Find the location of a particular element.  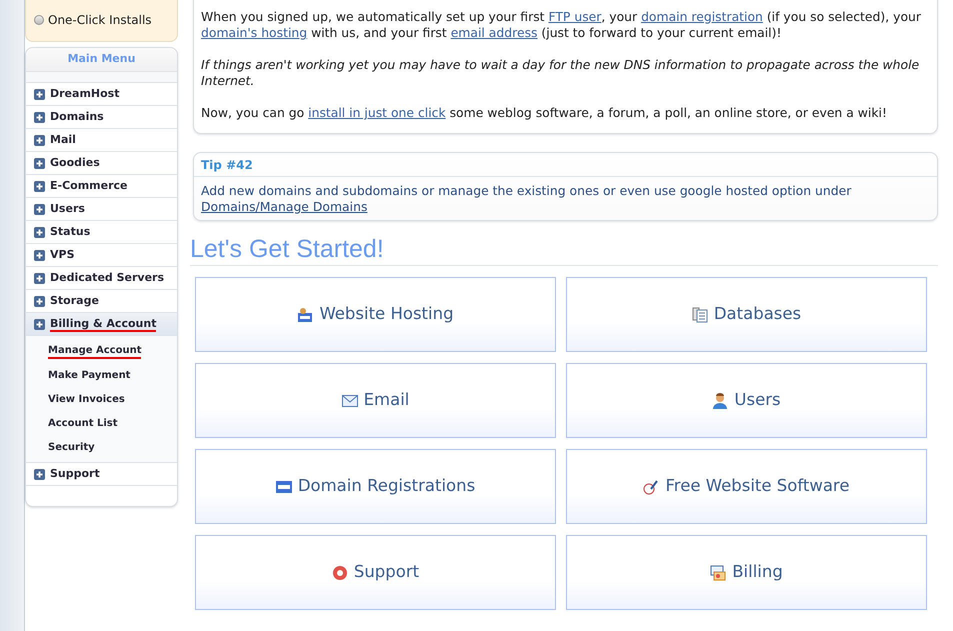

label-icon is located at coordinates (284, 486).